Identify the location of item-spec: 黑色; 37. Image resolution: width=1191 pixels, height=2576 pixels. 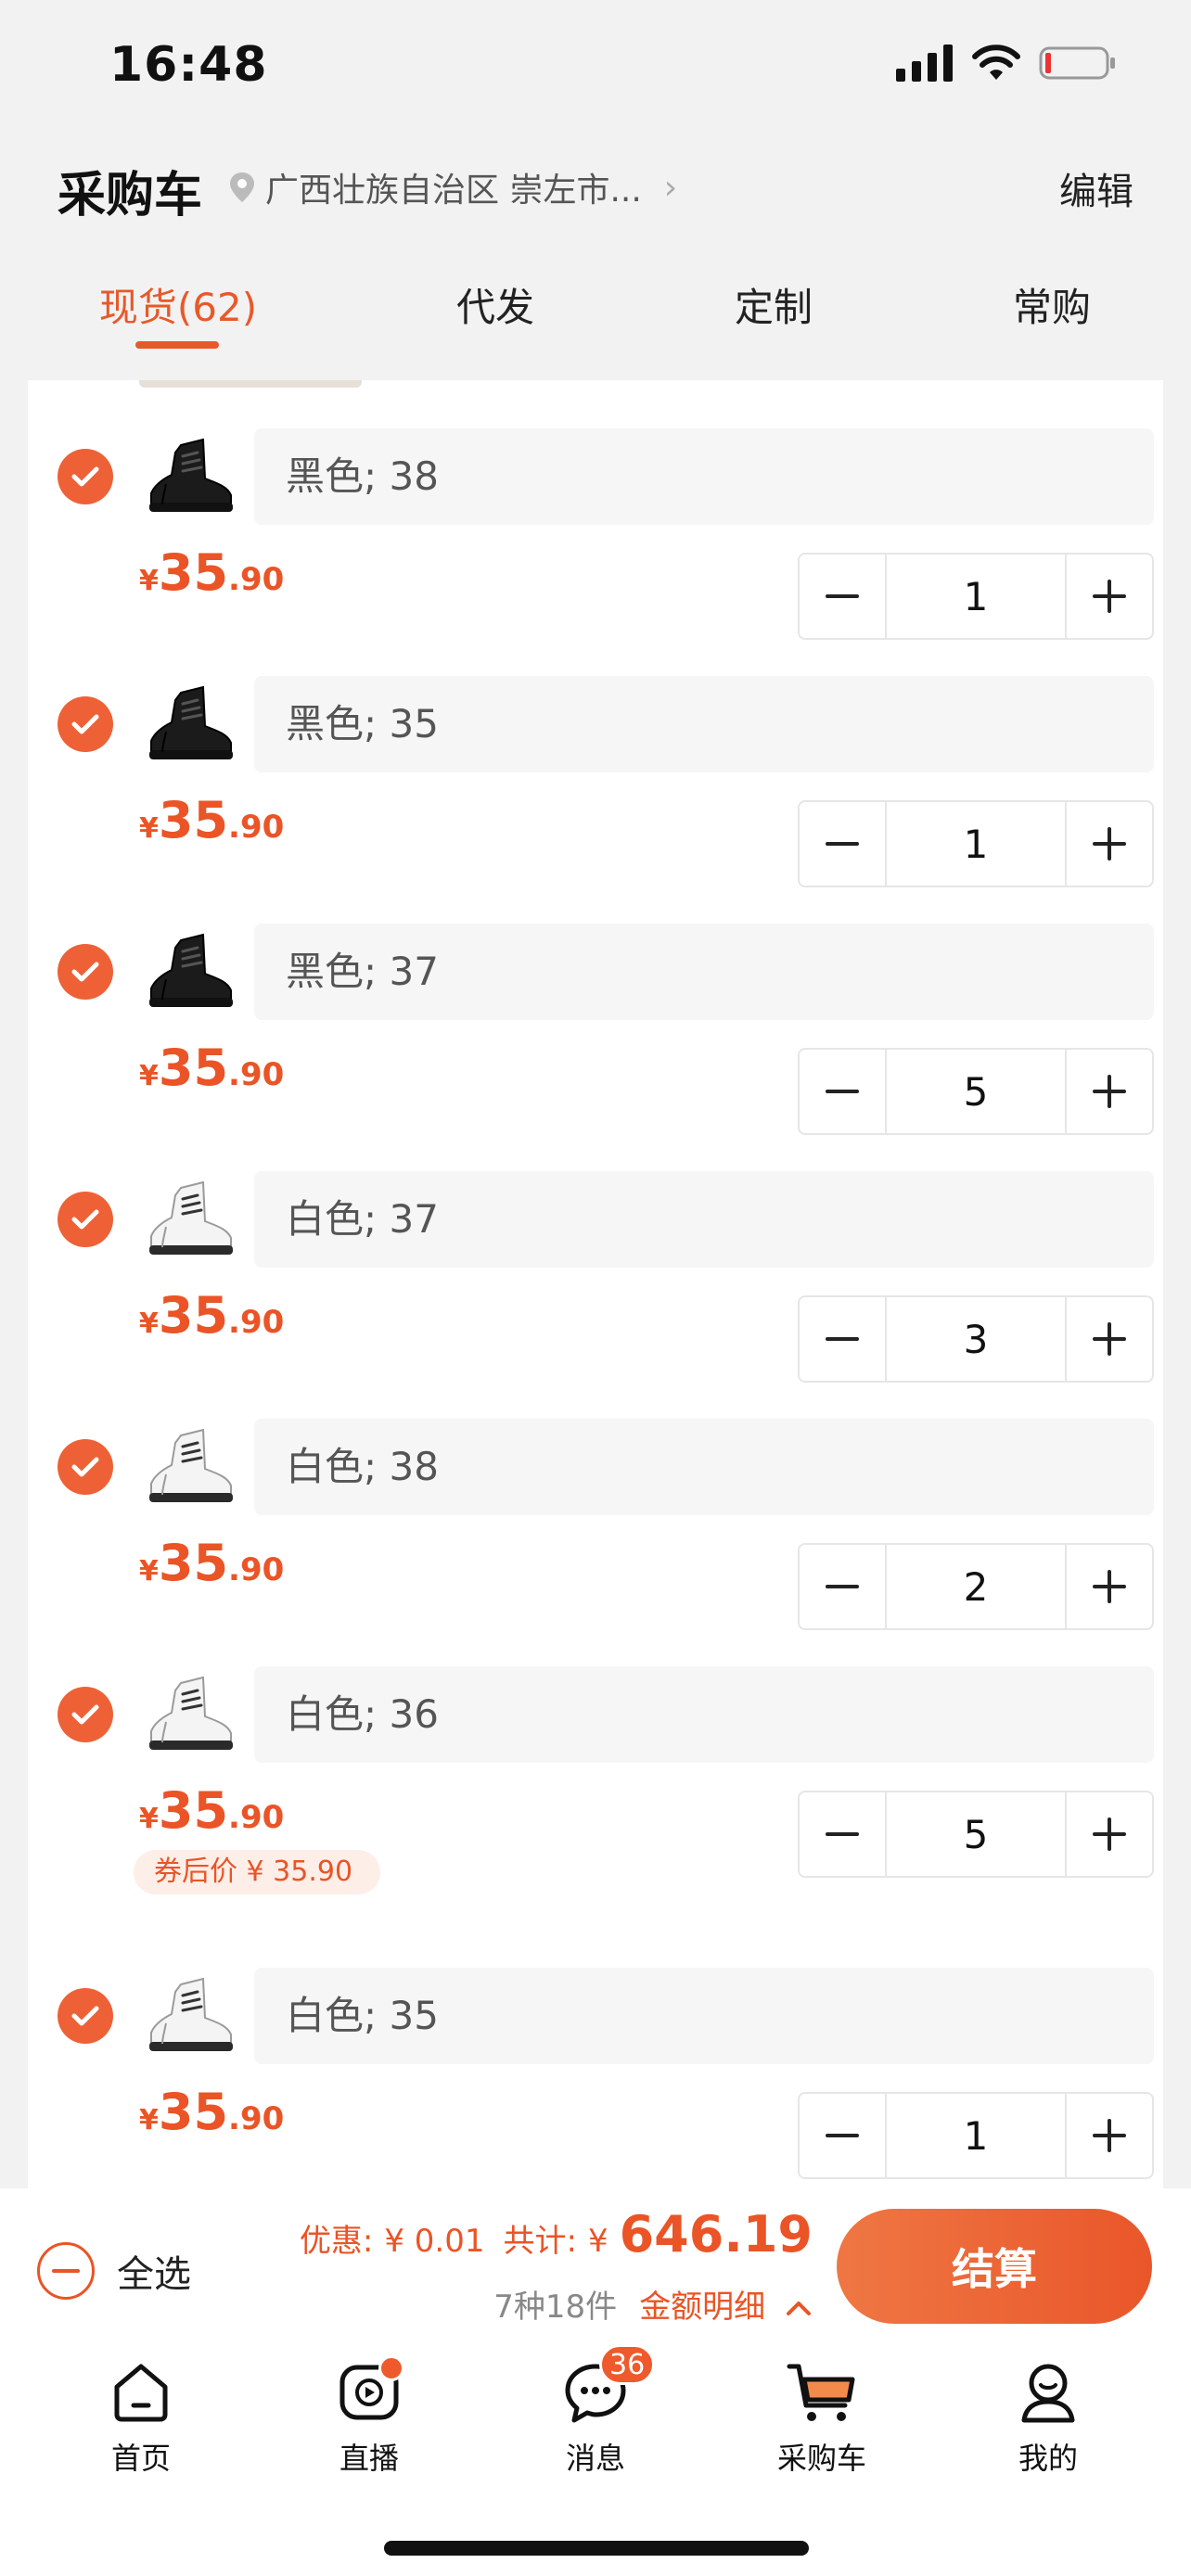
(704, 972).